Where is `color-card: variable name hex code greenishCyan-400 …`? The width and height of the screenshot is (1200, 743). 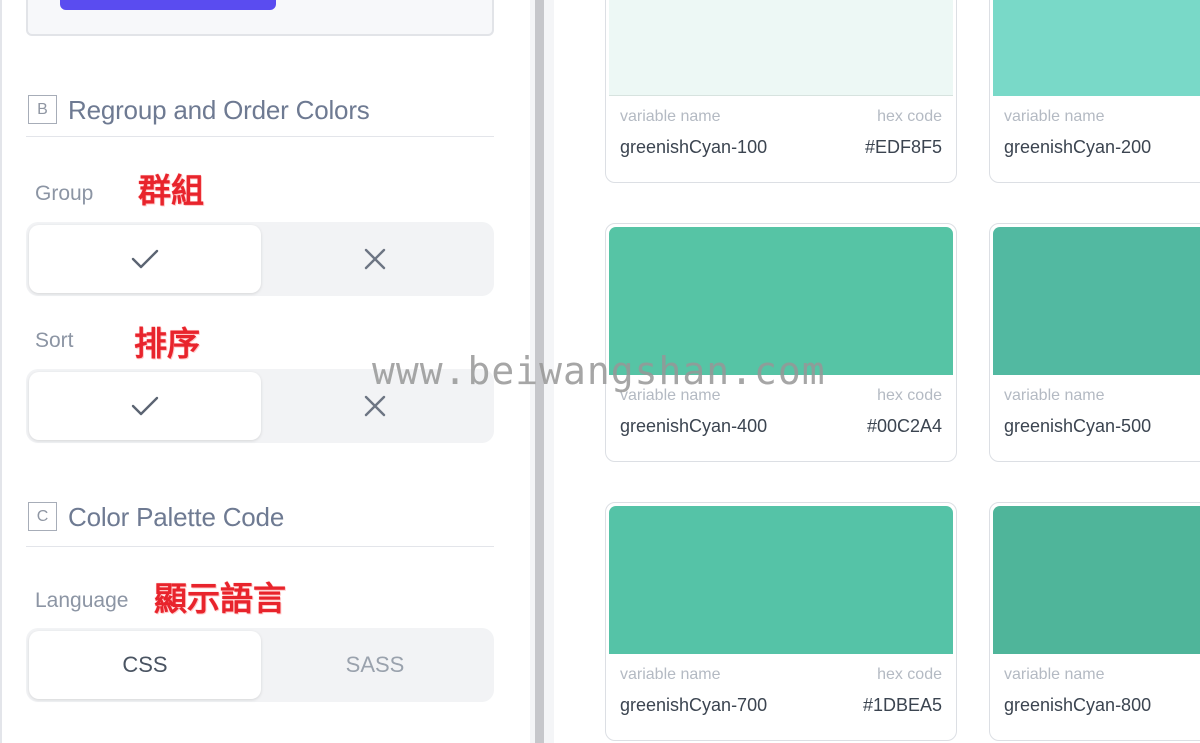
color-card: variable name hex code greenishCyan-400 … is located at coordinates (781, 342).